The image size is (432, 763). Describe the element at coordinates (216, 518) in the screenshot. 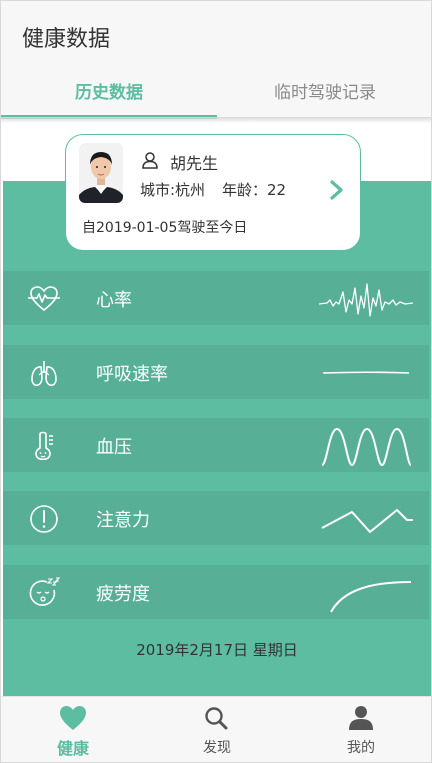

I see `metric-row-attention: 注意力` at that location.